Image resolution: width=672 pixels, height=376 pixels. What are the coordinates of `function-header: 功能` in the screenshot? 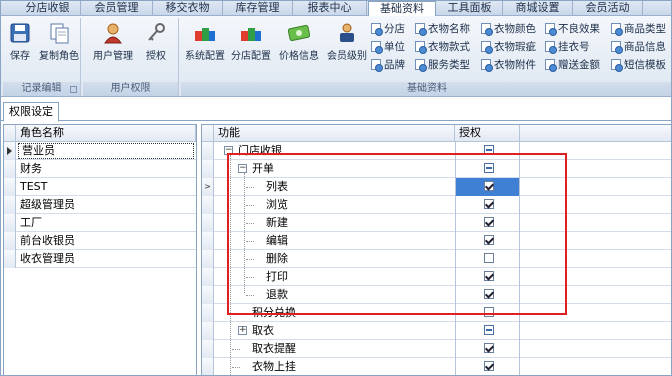 It's located at (334, 133).